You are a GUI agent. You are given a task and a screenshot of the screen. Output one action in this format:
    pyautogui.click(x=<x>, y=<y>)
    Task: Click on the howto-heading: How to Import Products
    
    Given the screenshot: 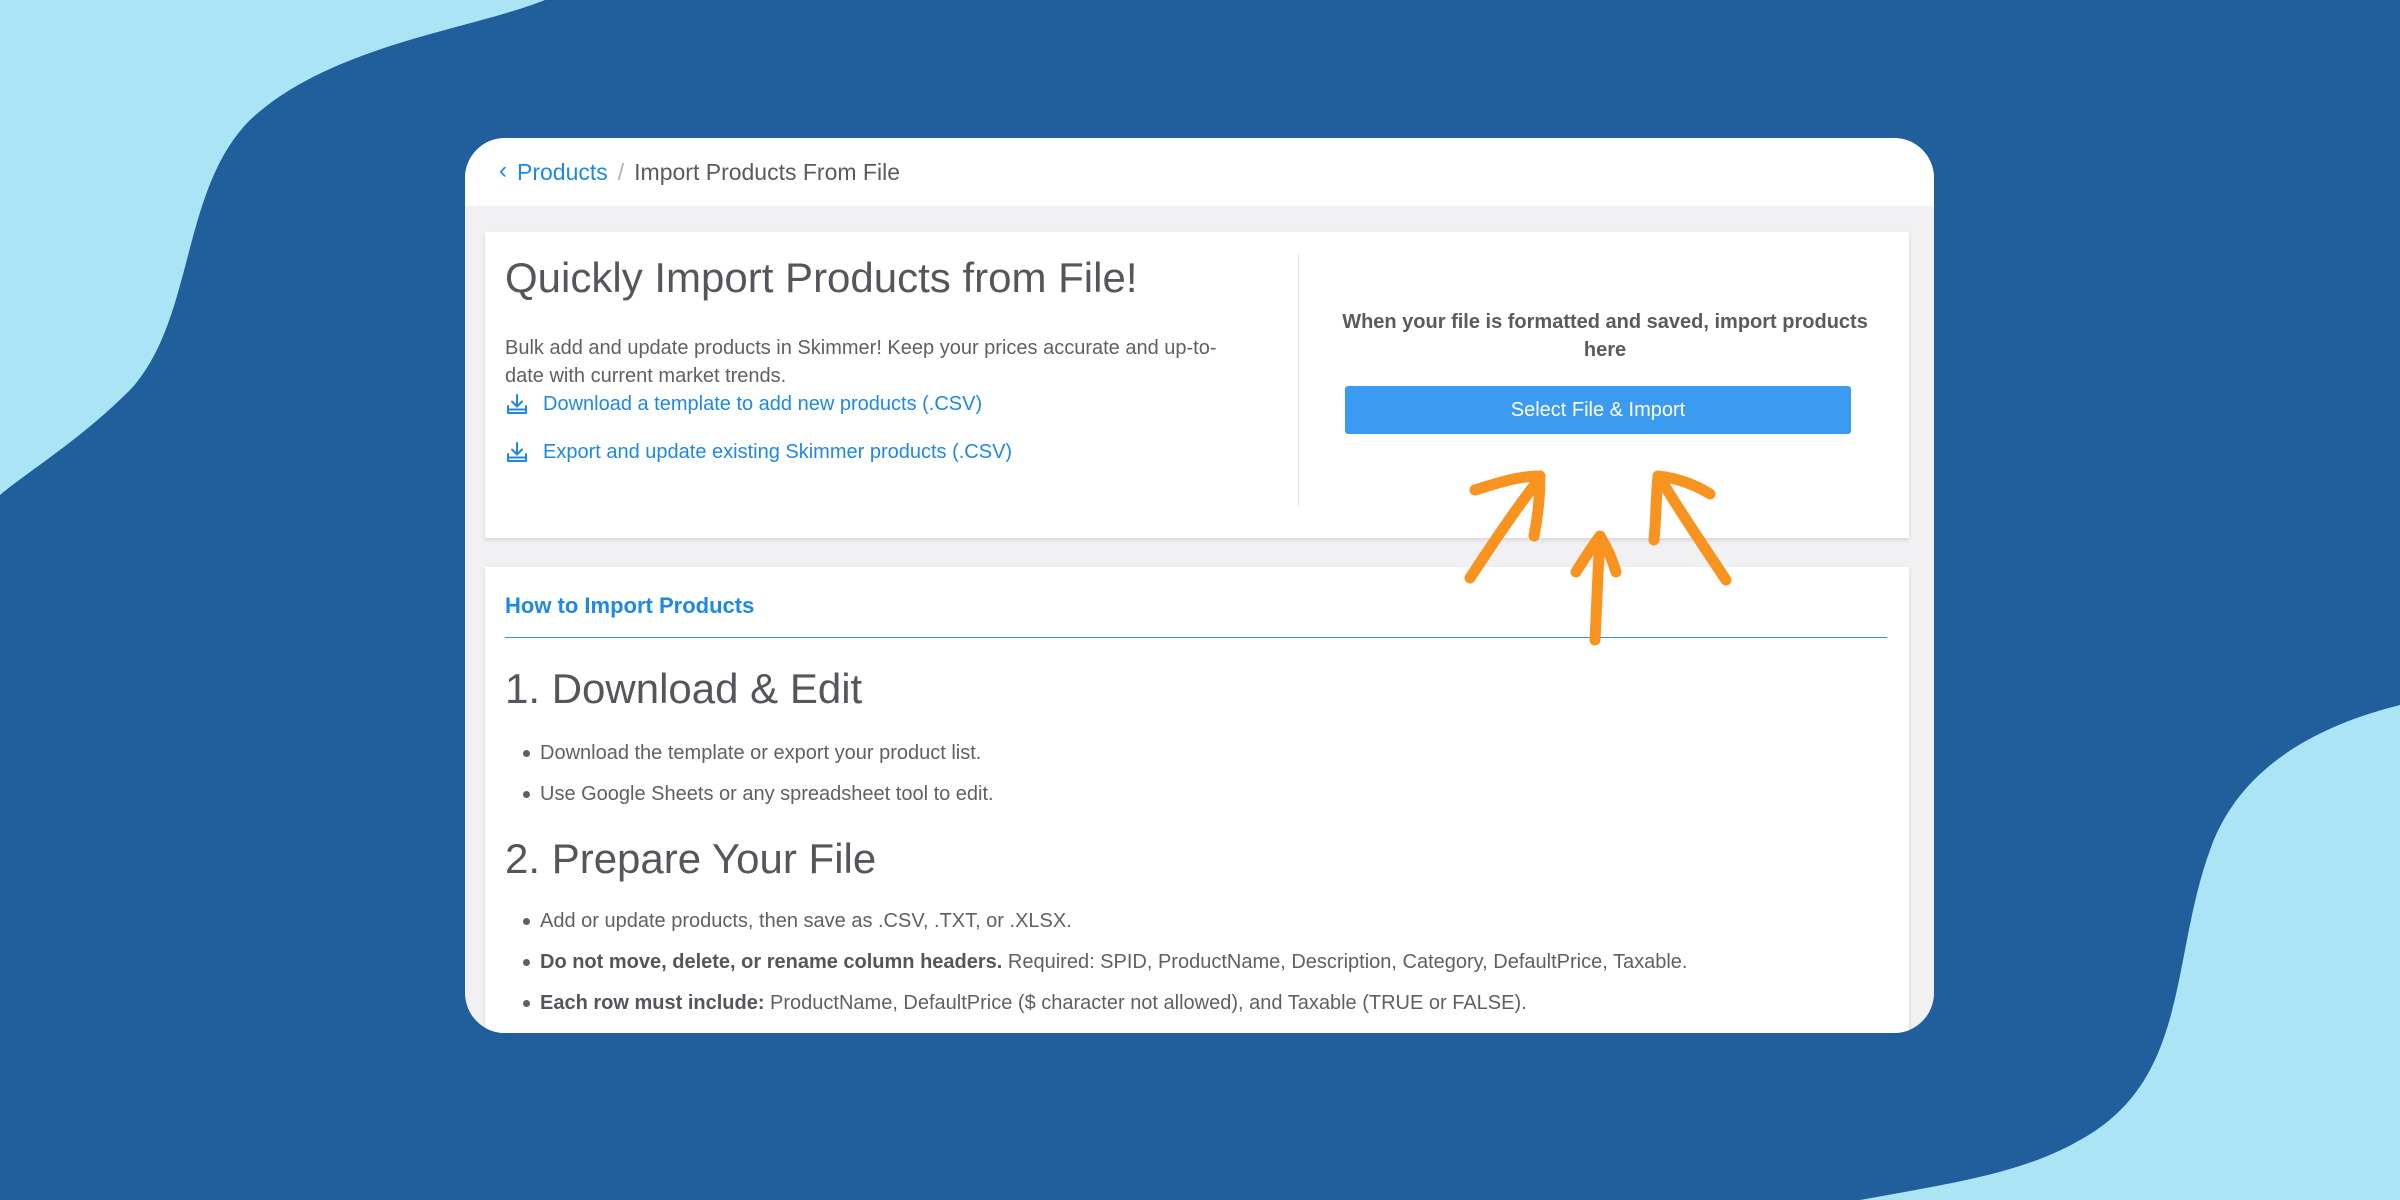 What is the action you would take?
    pyautogui.click(x=630, y=605)
    